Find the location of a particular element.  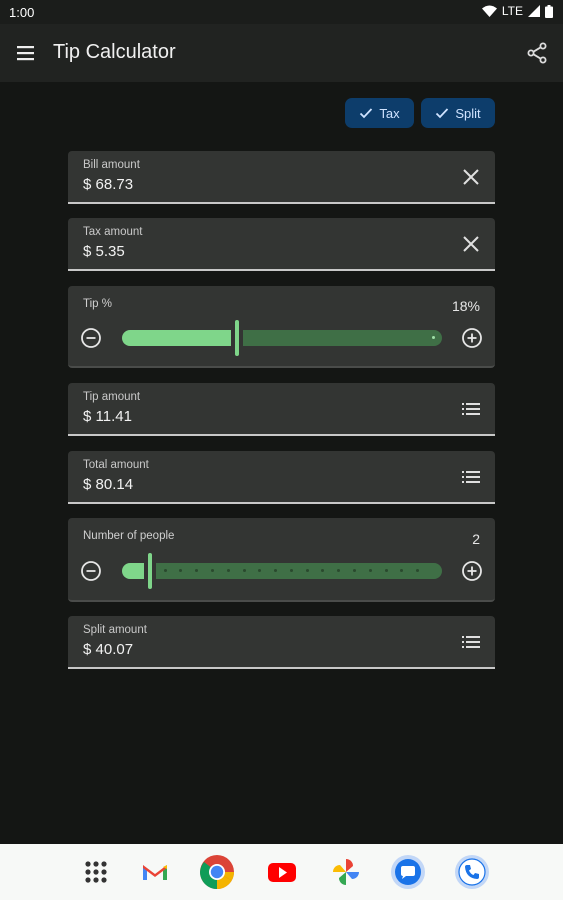

number-of-people-card: Number of people 2 is located at coordinates (281, 560).